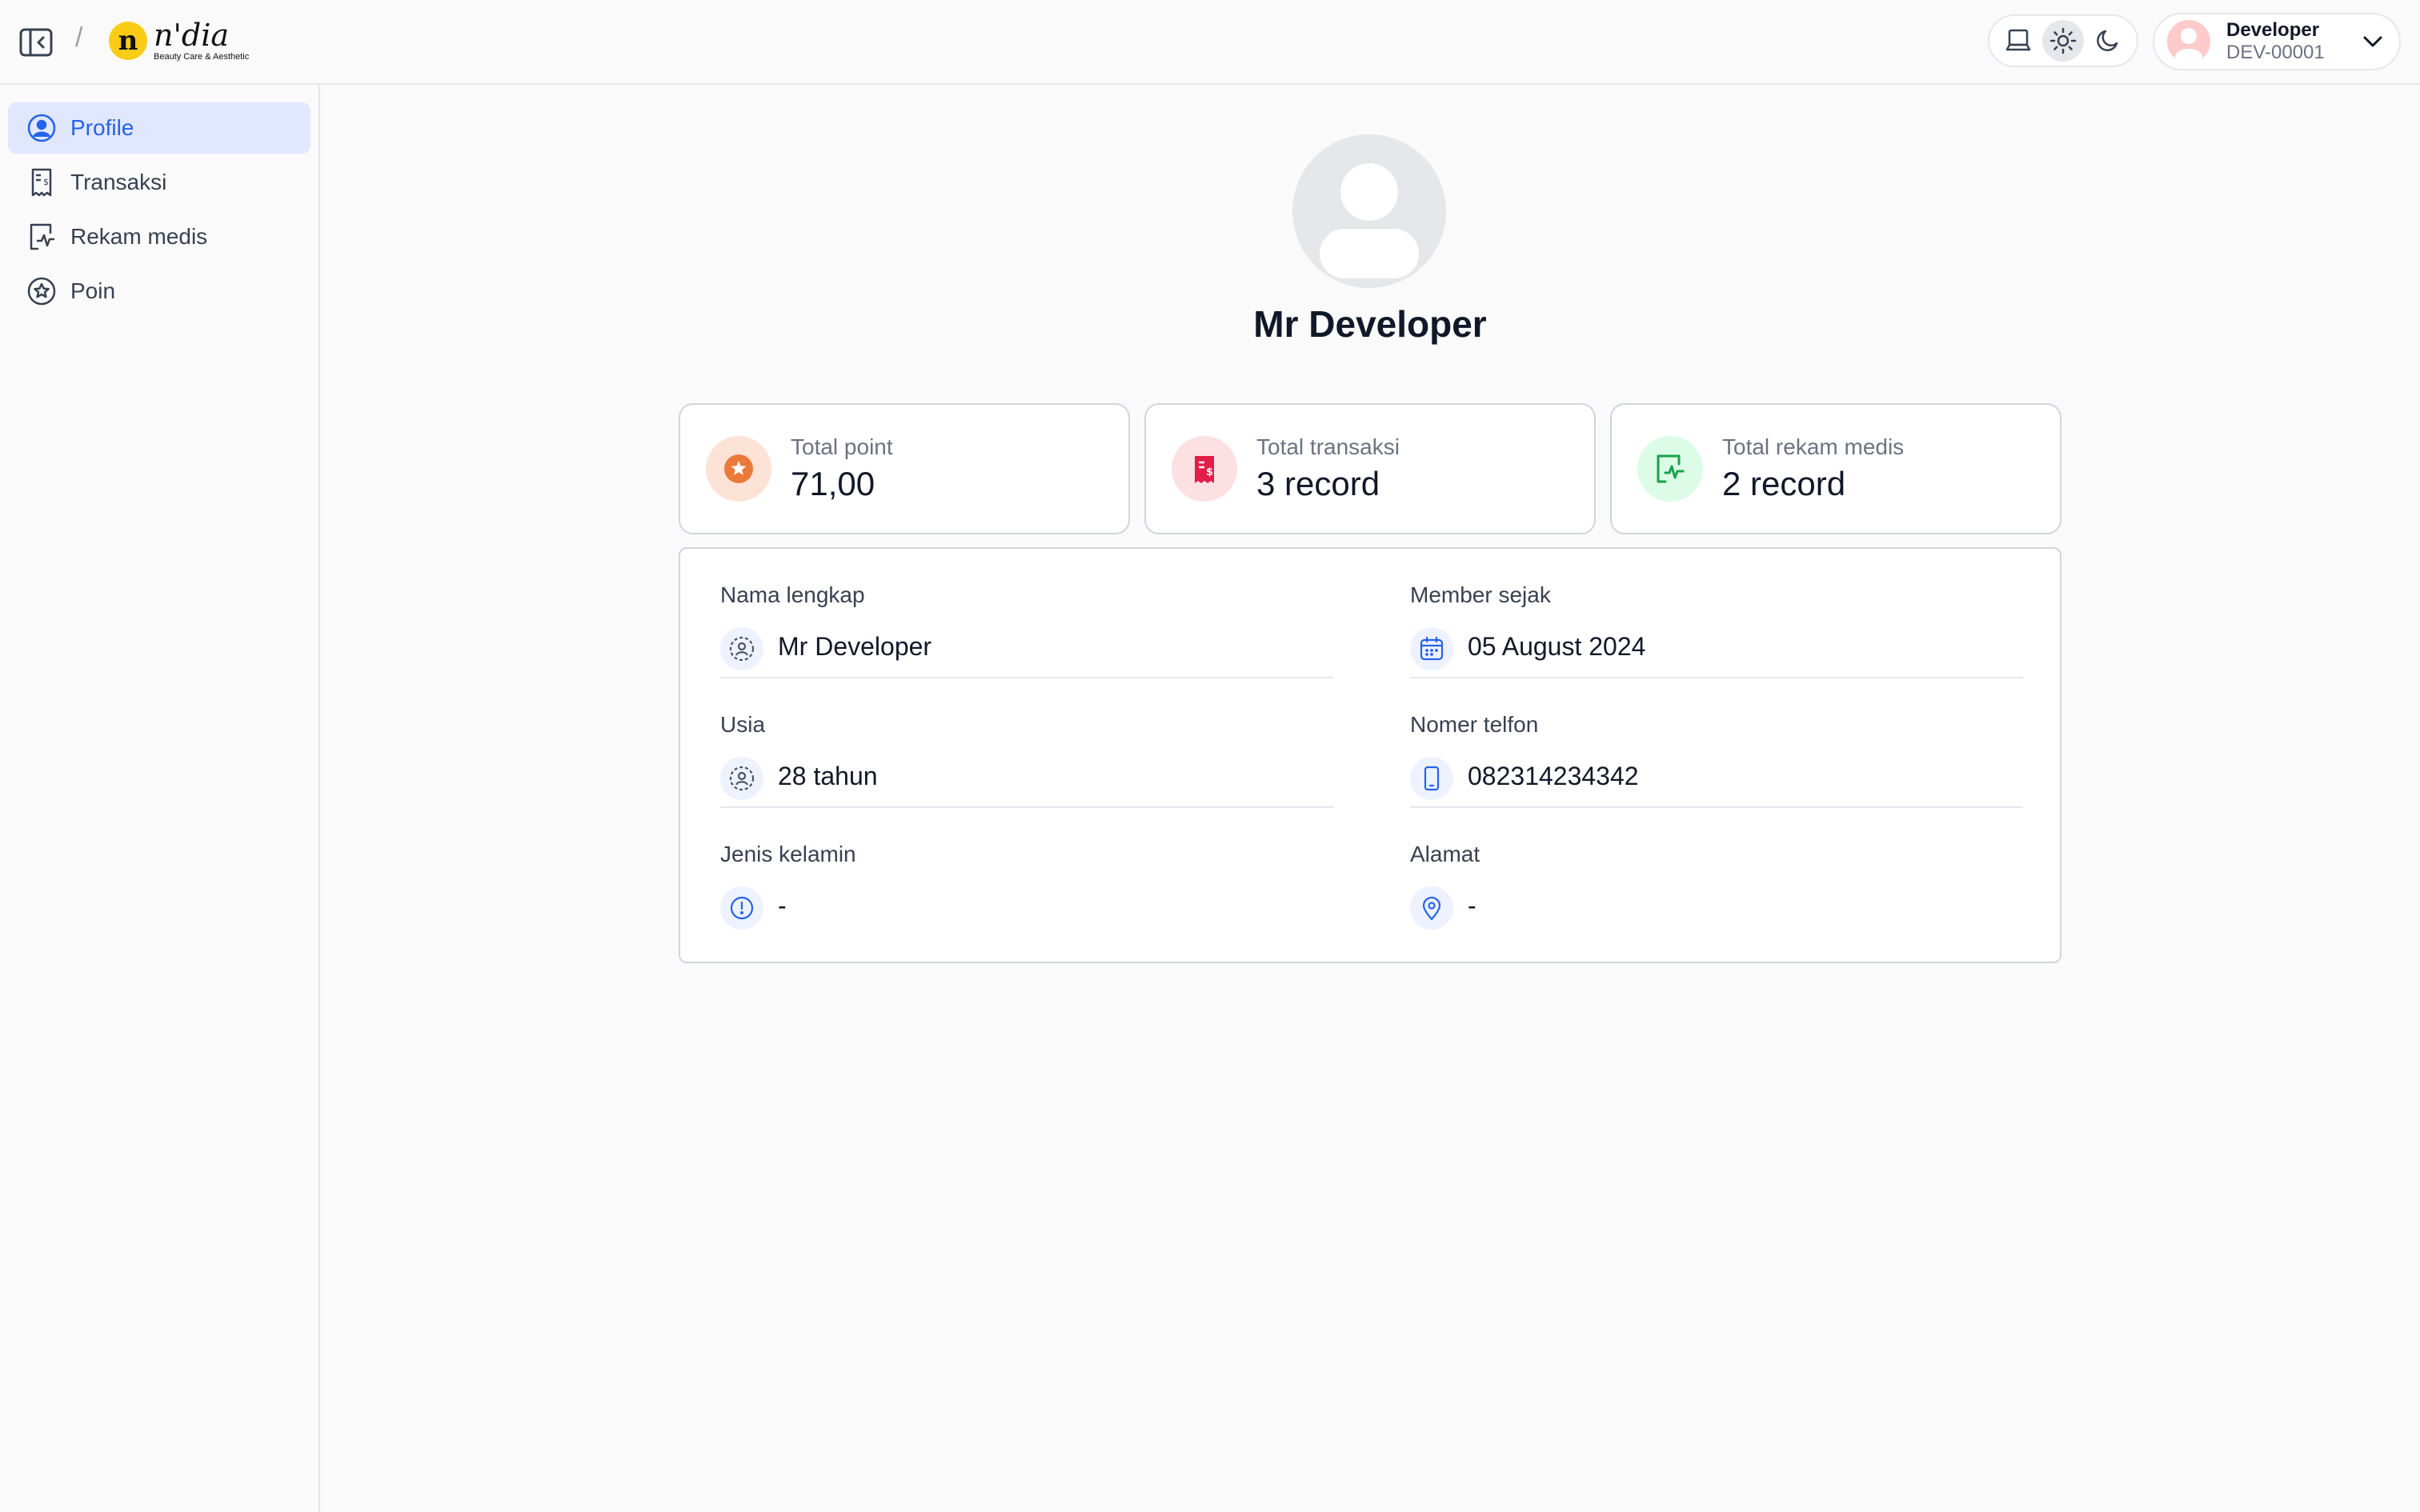 The width and height of the screenshot is (2420, 1512). I want to click on logo-tagline: Beauty Care & Aesthetic, so click(202, 57).